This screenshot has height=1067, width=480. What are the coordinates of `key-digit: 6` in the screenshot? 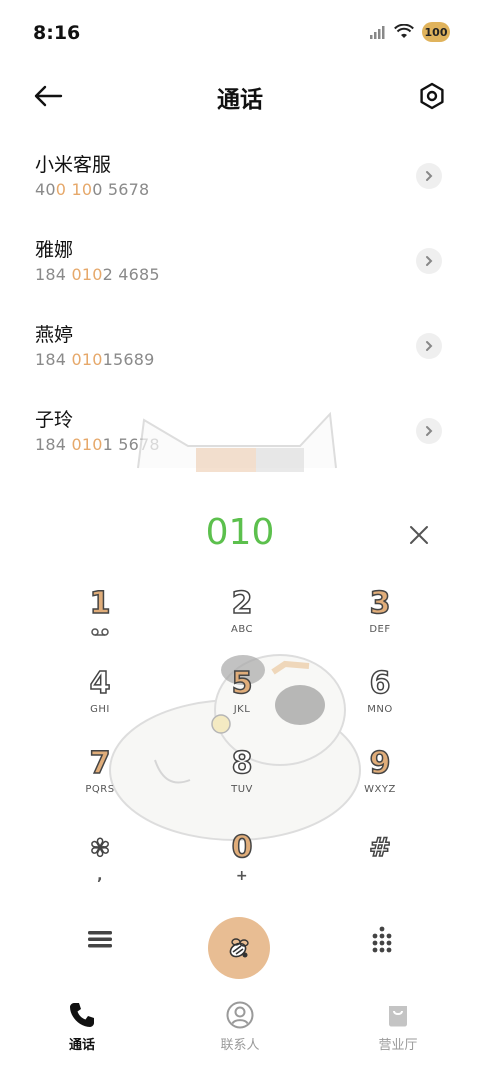 It's located at (380, 683).